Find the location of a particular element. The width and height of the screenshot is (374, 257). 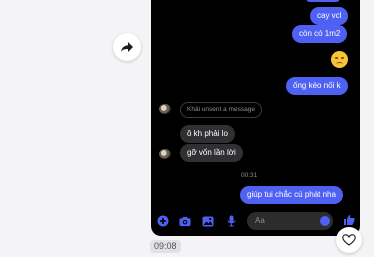

heart-icon is located at coordinates (349, 240).